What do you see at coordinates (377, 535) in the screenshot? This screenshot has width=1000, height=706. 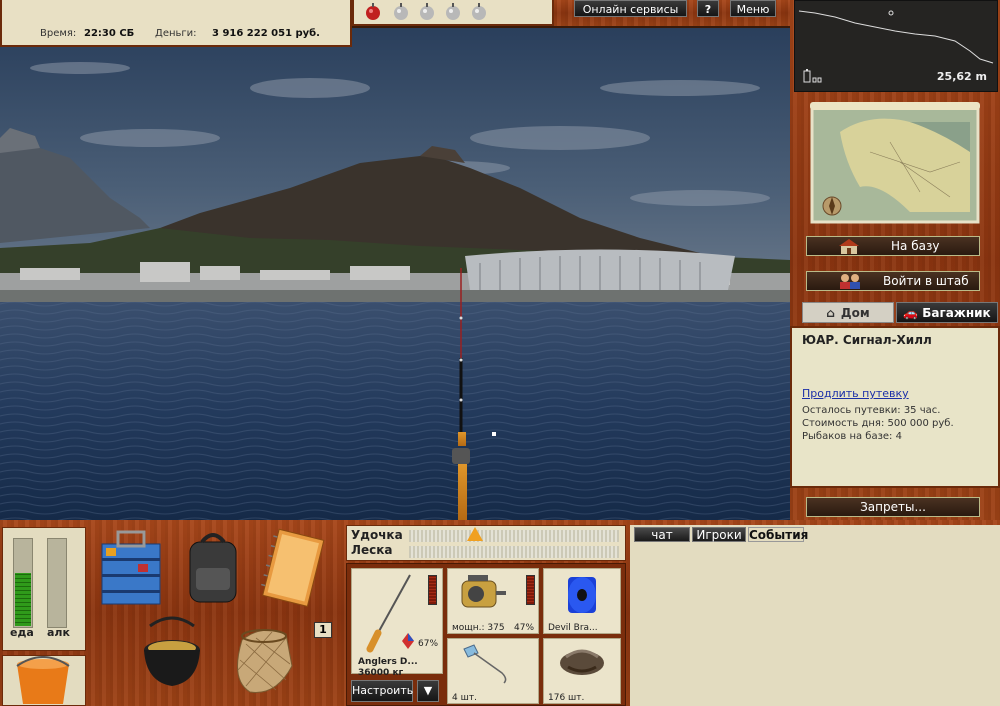 I see `rod-label: Удочка` at bounding box center [377, 535].